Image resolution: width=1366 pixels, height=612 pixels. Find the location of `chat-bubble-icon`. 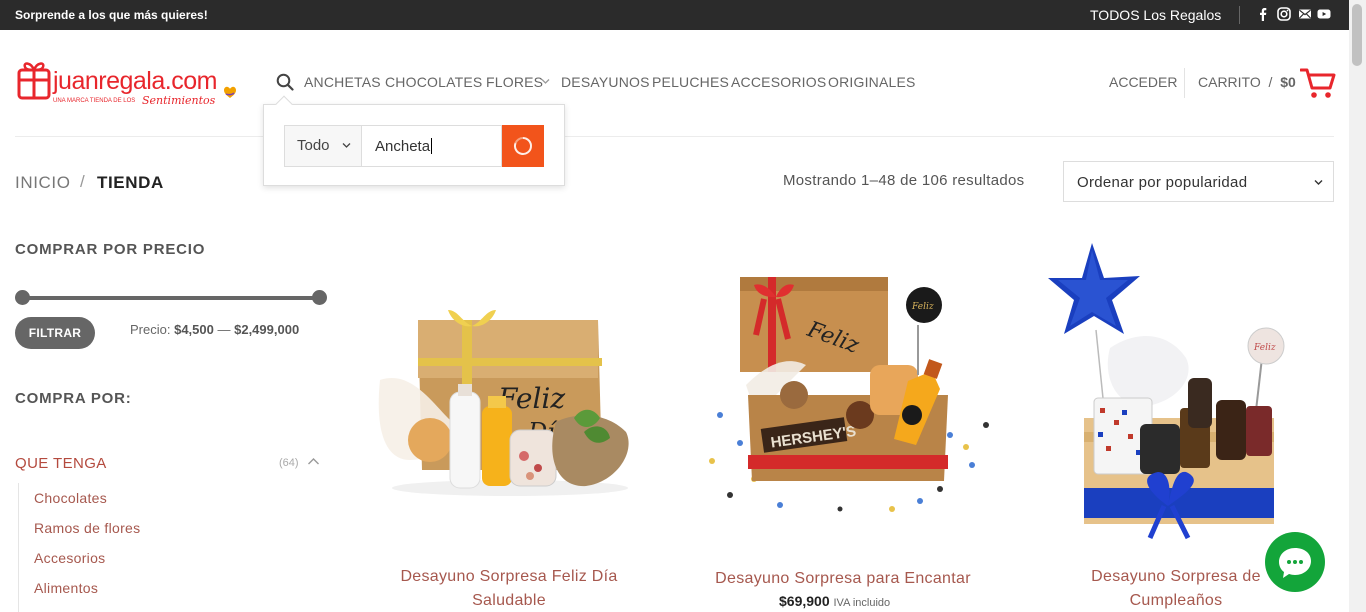

chat-bubble-icon is located at coordinates (1295, 563).